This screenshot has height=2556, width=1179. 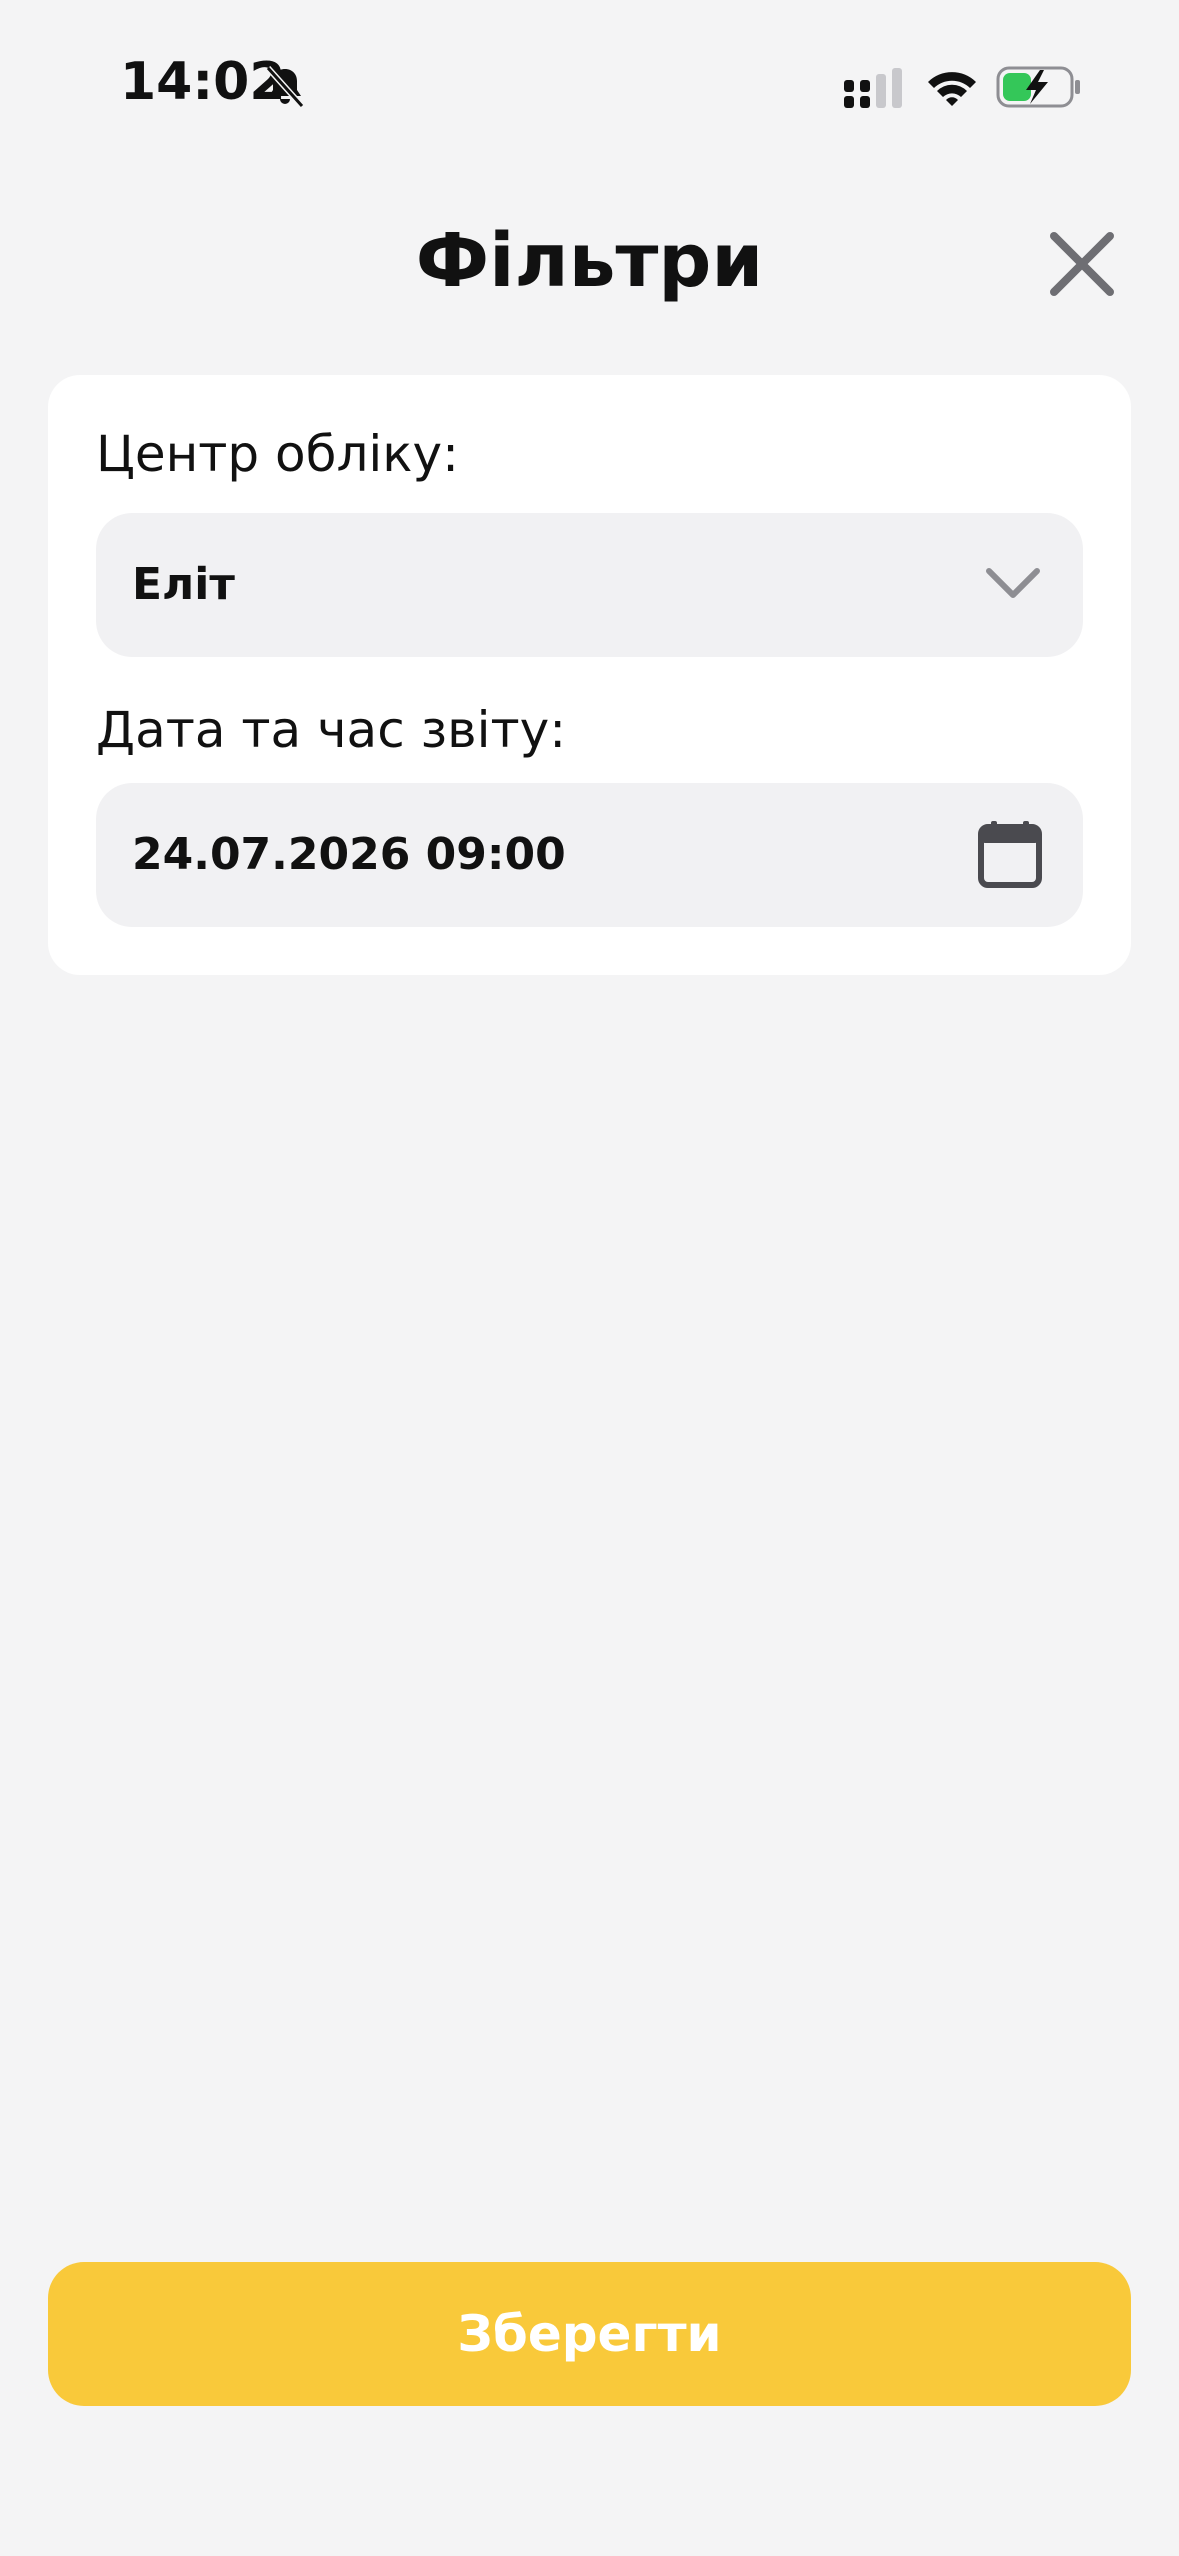 I want to click on report-datetime-field: 24.07.2026 09:00, so click(x=589, y=855).